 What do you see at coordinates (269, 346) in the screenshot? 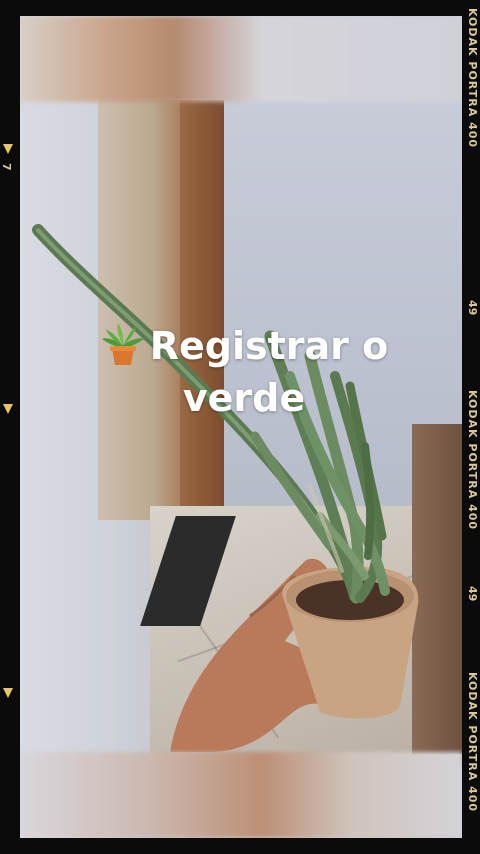
I see `story-title-line1: Registrar o` at bounding box center [269, 346].